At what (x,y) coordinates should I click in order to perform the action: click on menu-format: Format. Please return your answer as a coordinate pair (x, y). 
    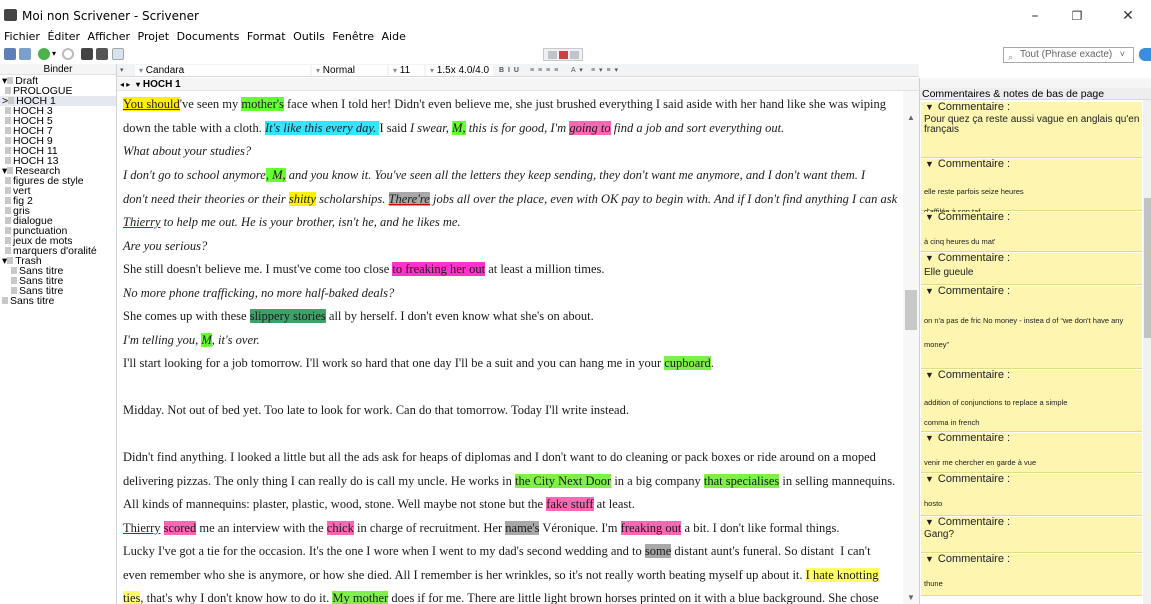
    Looking at the image, I should click on (266, 37).